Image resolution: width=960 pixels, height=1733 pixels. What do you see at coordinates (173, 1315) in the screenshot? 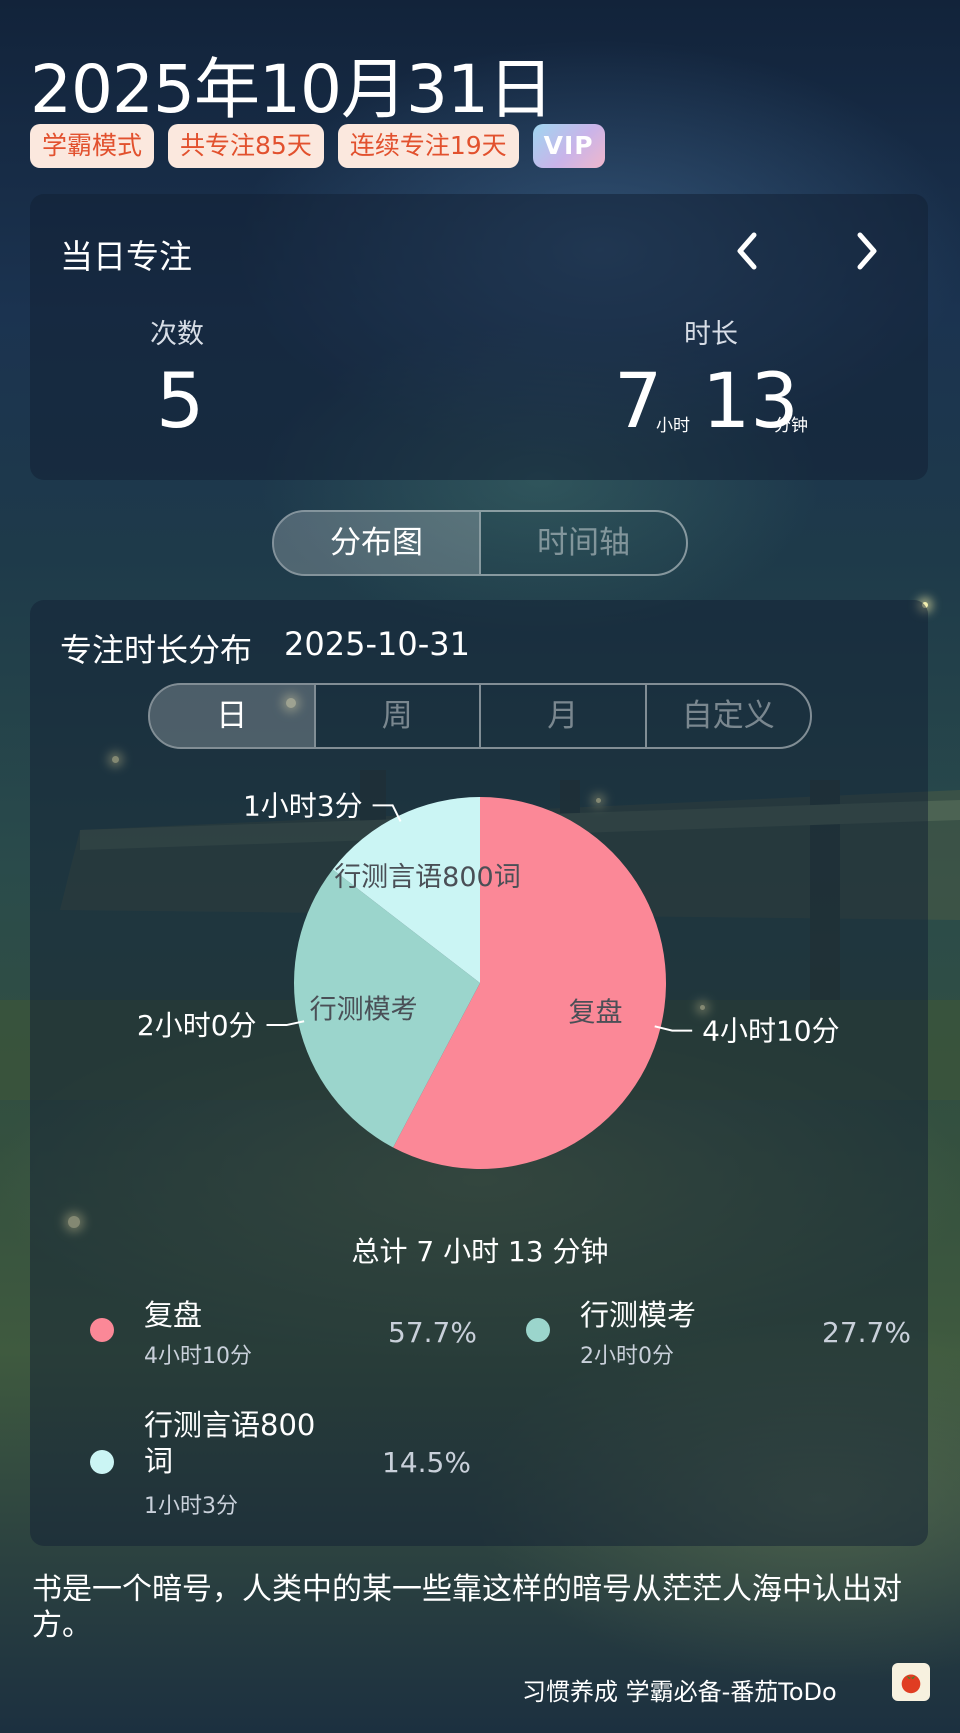
I see `legend-name-review: 复盘` at bounding box center [173, 1315].